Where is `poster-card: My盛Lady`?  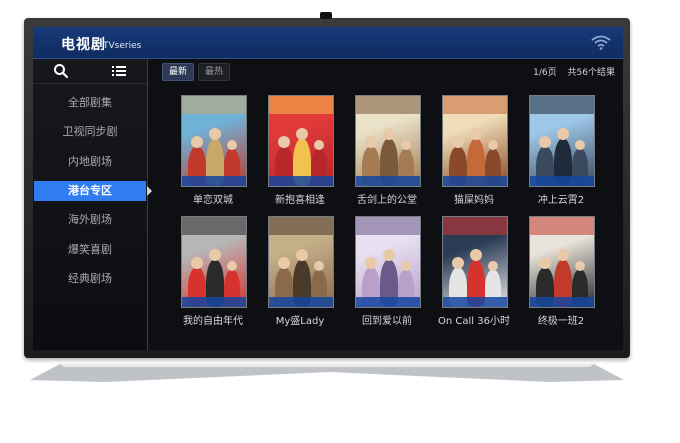
poster-card: My盛Lady is located at coordinates (300, 273).